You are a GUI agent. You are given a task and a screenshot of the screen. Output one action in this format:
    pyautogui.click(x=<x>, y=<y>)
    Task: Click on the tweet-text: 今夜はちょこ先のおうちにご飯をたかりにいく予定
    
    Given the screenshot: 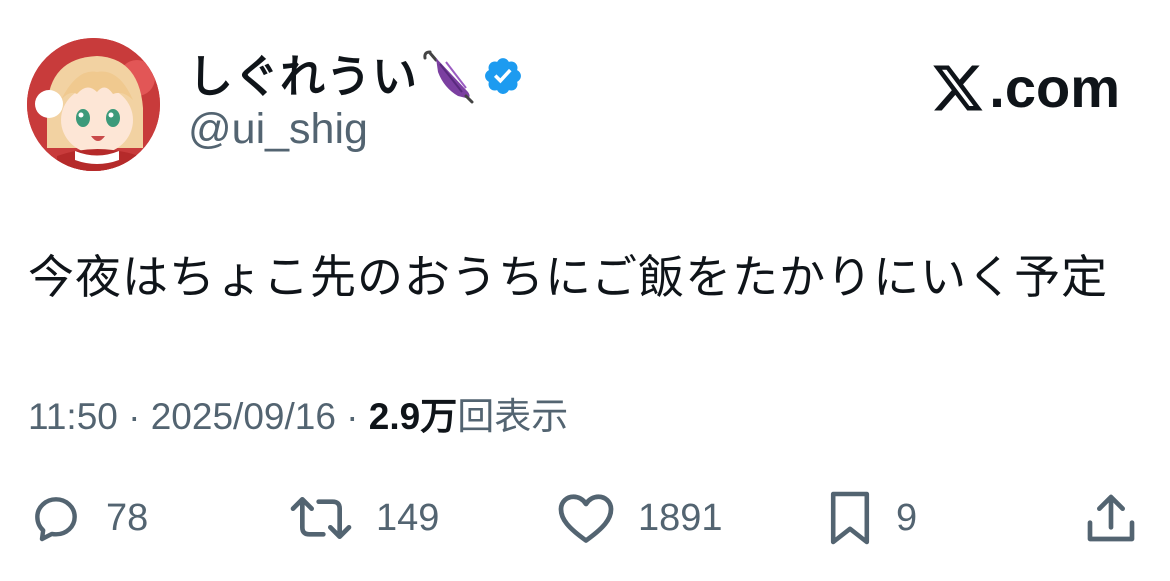 What is the action you would take?
    pyautogui.click(x=568, y=277)
    